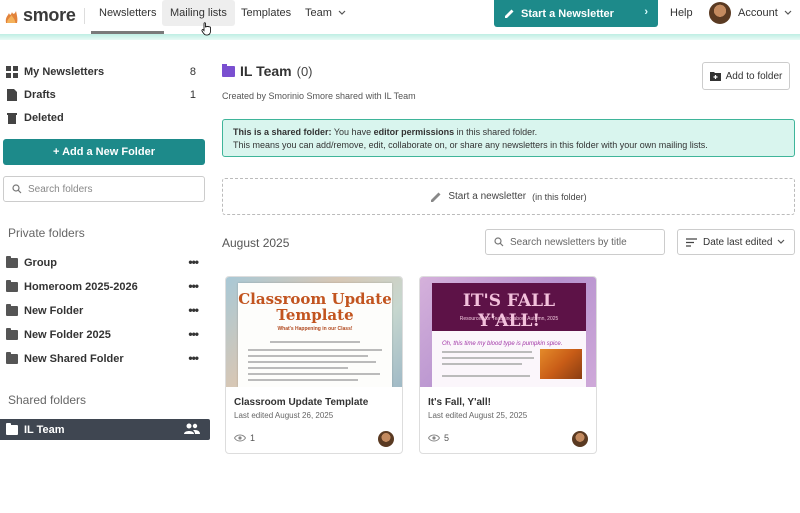 Image resolution: width=800 pixels, height=513 pixels. Describe the element at coordinates (101, 95) in the screenshot. I see `sidebar-item-drafts: Drafts 1` at that location.